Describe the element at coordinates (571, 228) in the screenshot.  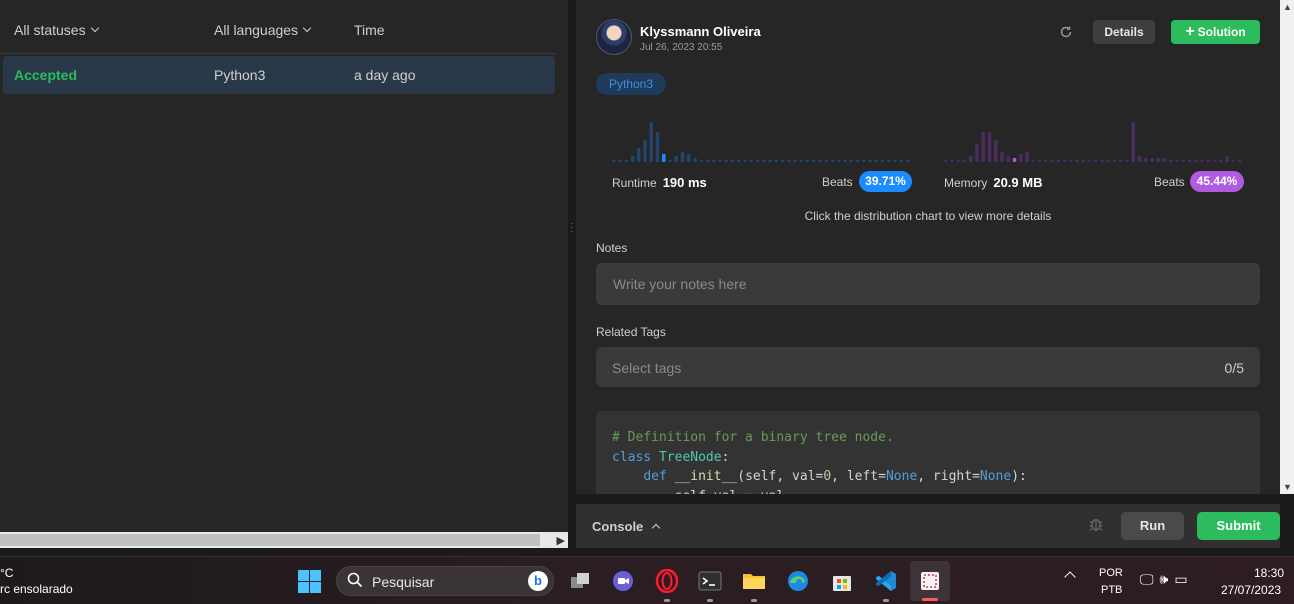
I see `drag-handle-icon: · · ·` at that location.